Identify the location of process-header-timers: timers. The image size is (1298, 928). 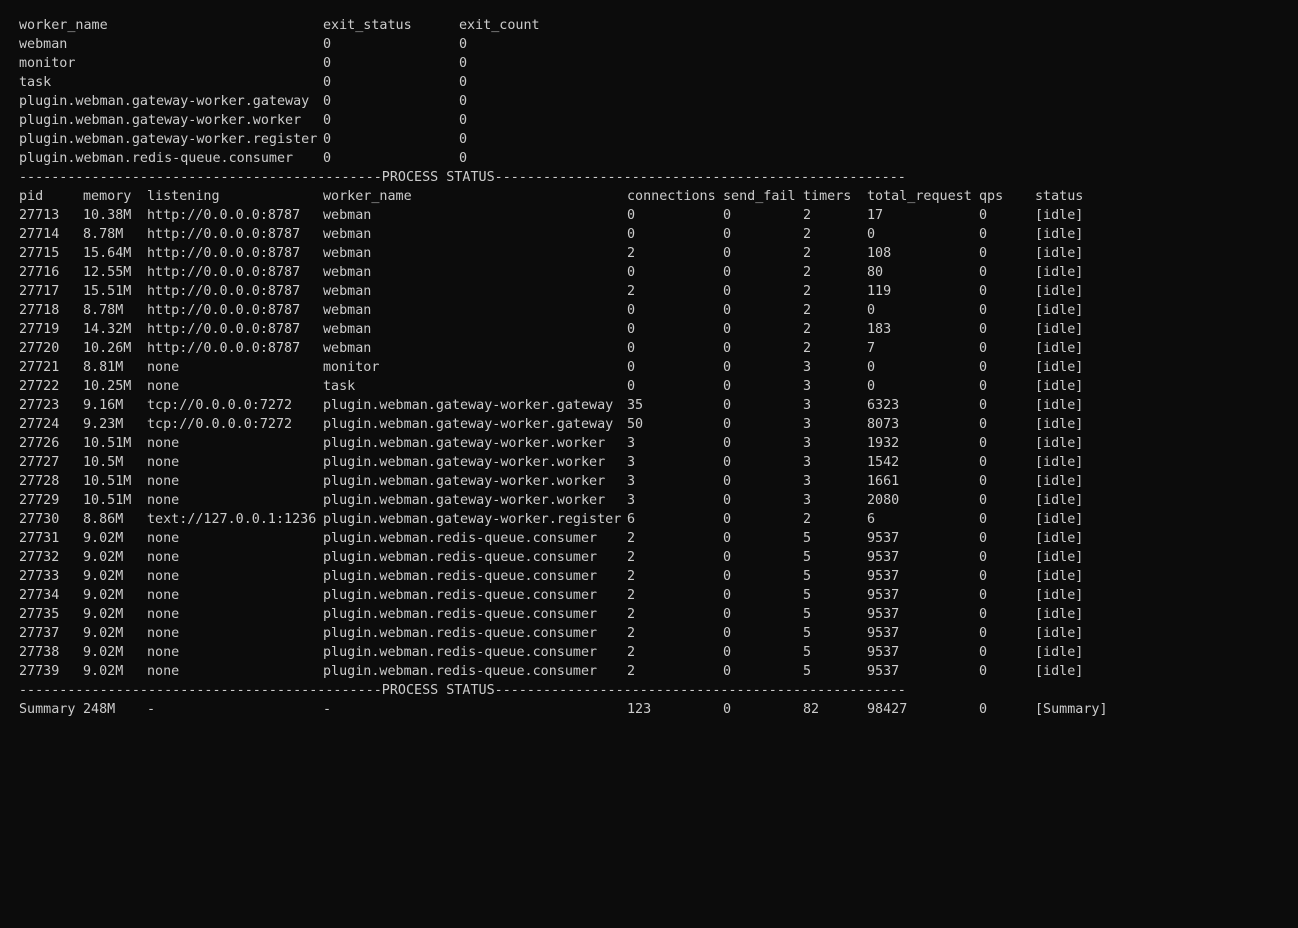
(827, 196).